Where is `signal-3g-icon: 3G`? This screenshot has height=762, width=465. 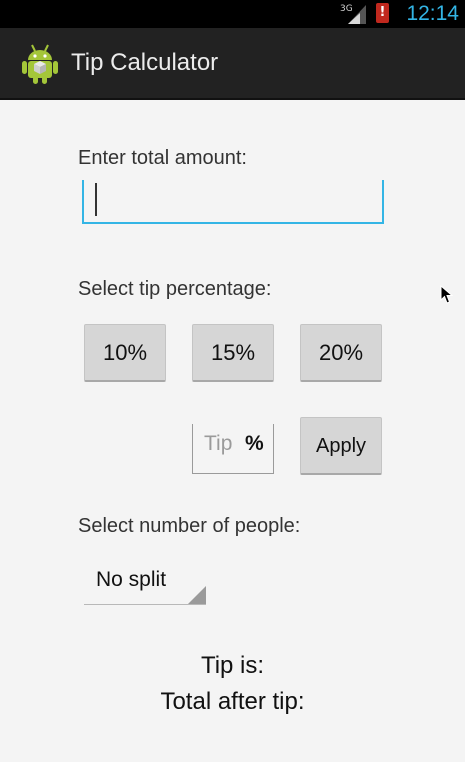
signal-3g-icon: 3G is located at coordinates (353, 14).